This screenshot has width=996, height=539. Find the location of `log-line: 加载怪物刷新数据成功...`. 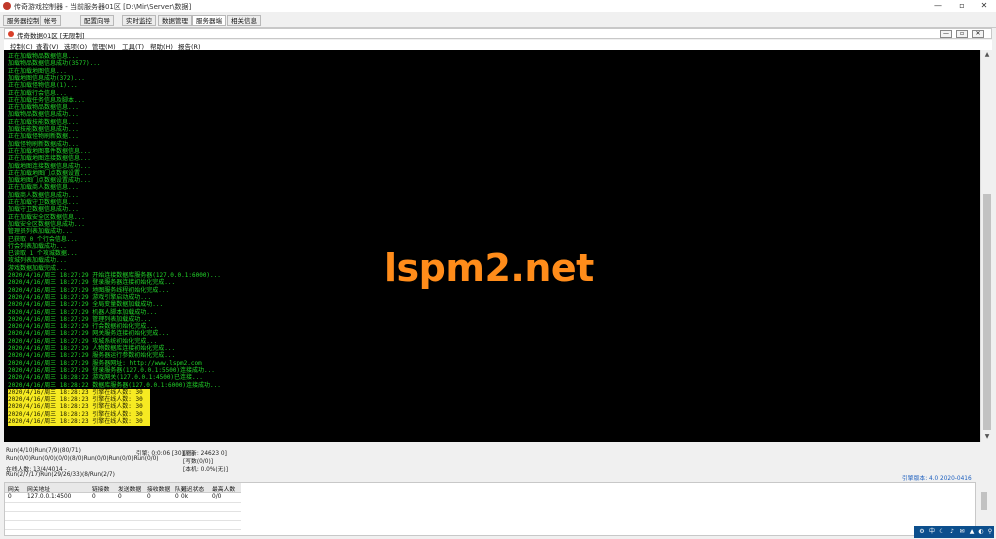

log-line: 加载怪物刷新数据成功... is located at coordinates (43, 144).